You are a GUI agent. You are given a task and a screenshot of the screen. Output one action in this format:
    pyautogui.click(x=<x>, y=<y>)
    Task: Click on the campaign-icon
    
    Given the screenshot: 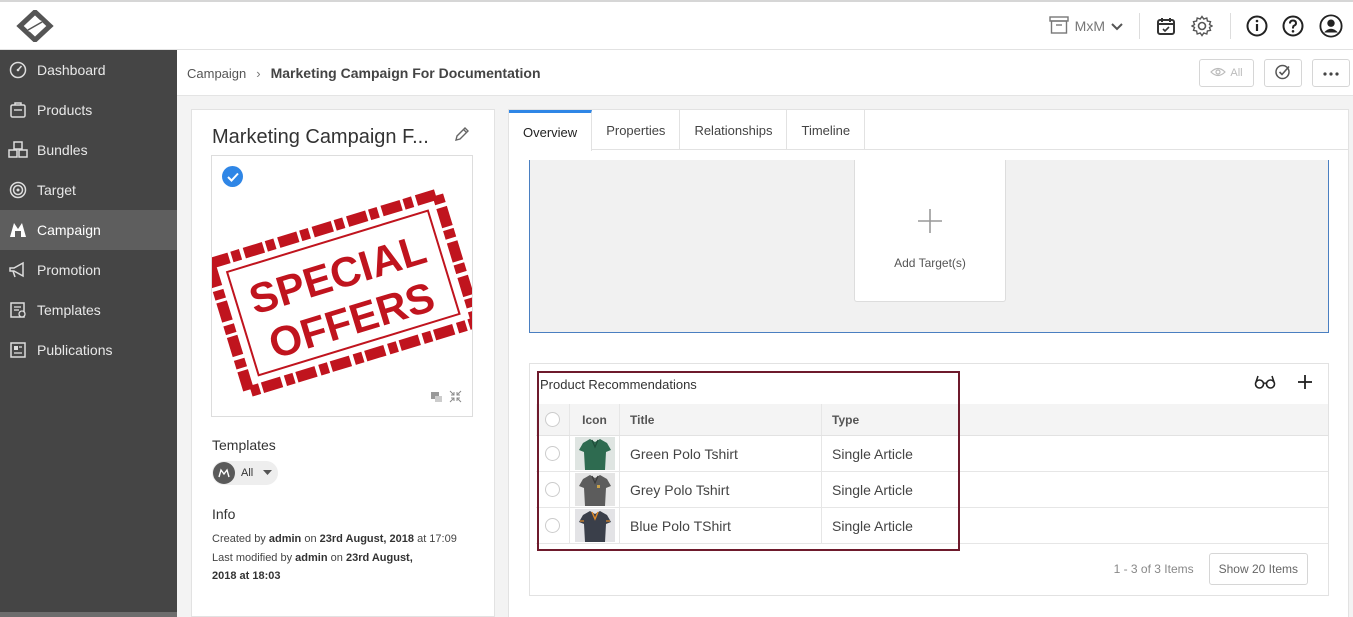 What is the action you would take?
    pyautogui.click(x=18, y=230)
    